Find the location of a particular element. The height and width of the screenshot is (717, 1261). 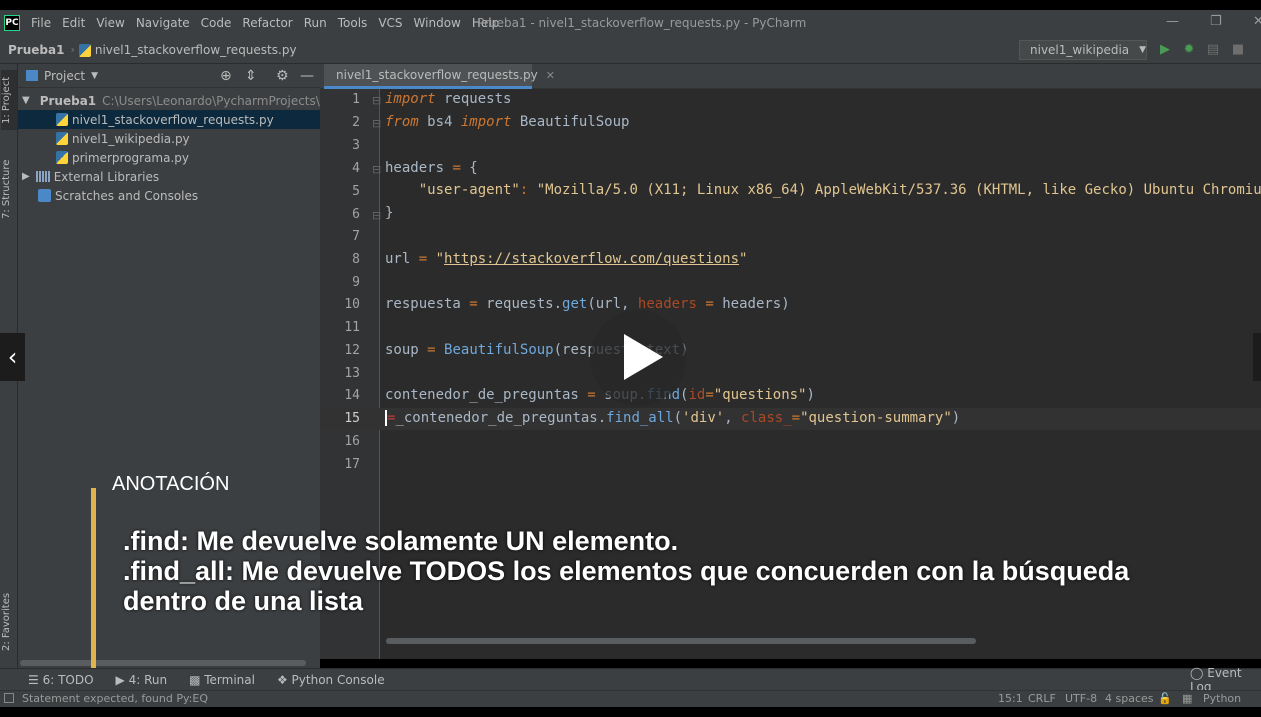

project-tool-tab: 1: Project is located at coordinates (9, 100).